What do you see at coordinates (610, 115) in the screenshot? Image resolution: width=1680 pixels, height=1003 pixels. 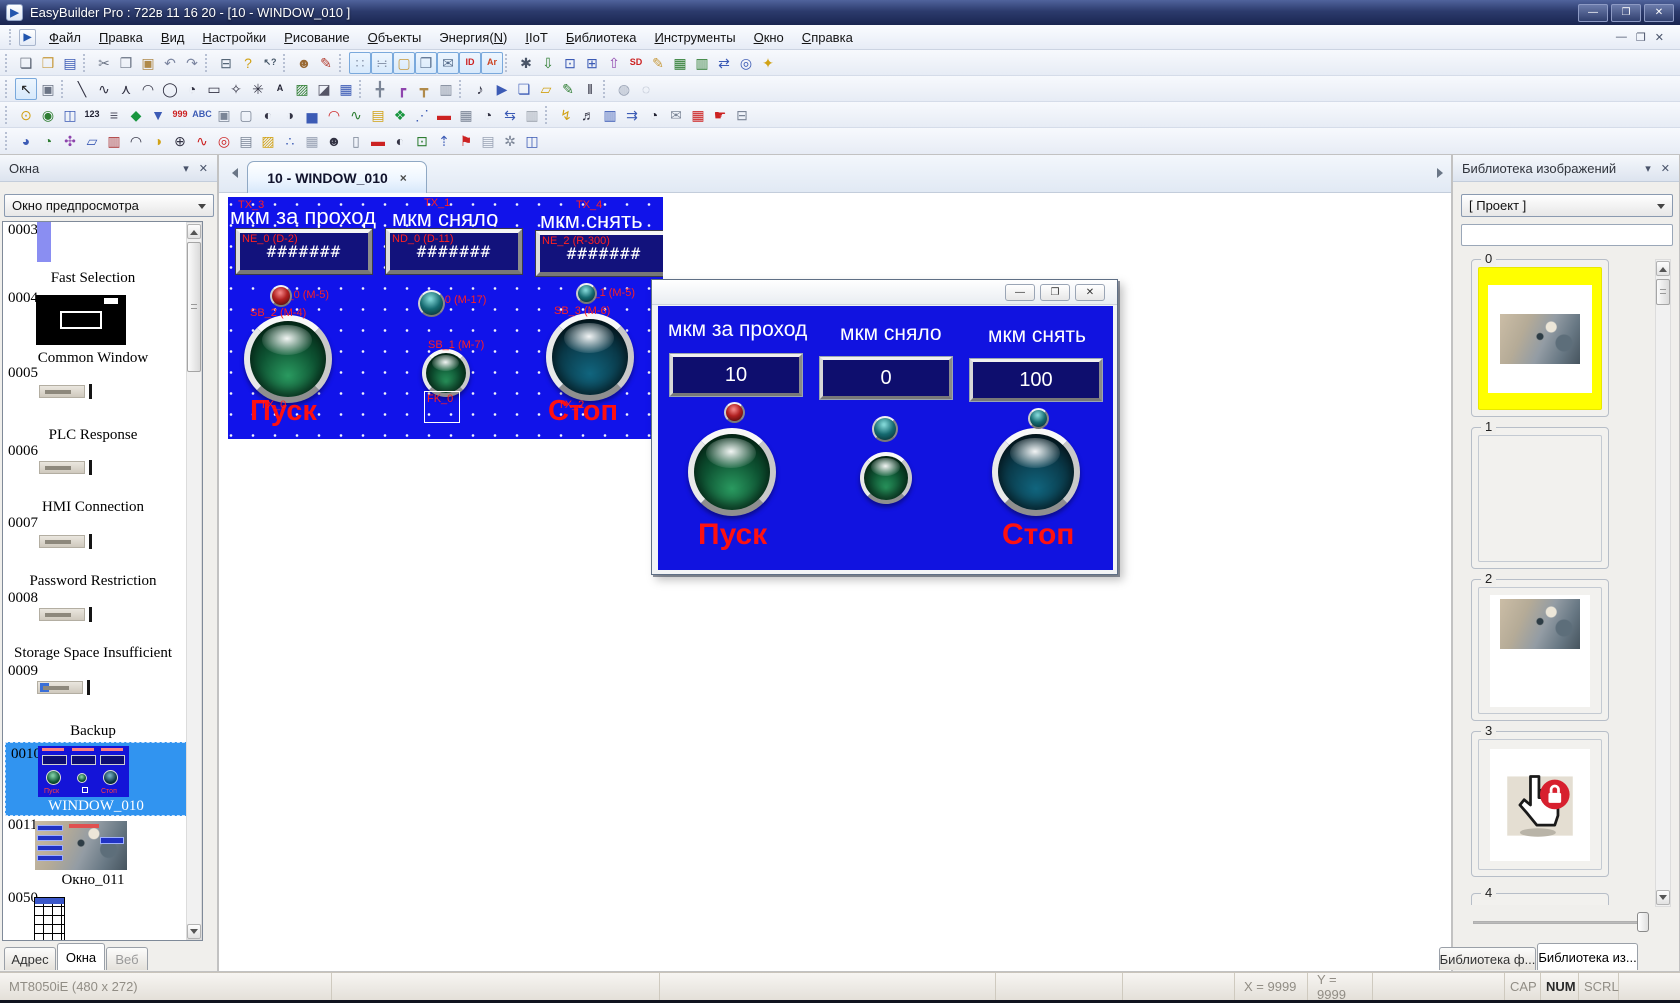 I see `data-sampling-button: ▥` at bounding box center [610, 115].